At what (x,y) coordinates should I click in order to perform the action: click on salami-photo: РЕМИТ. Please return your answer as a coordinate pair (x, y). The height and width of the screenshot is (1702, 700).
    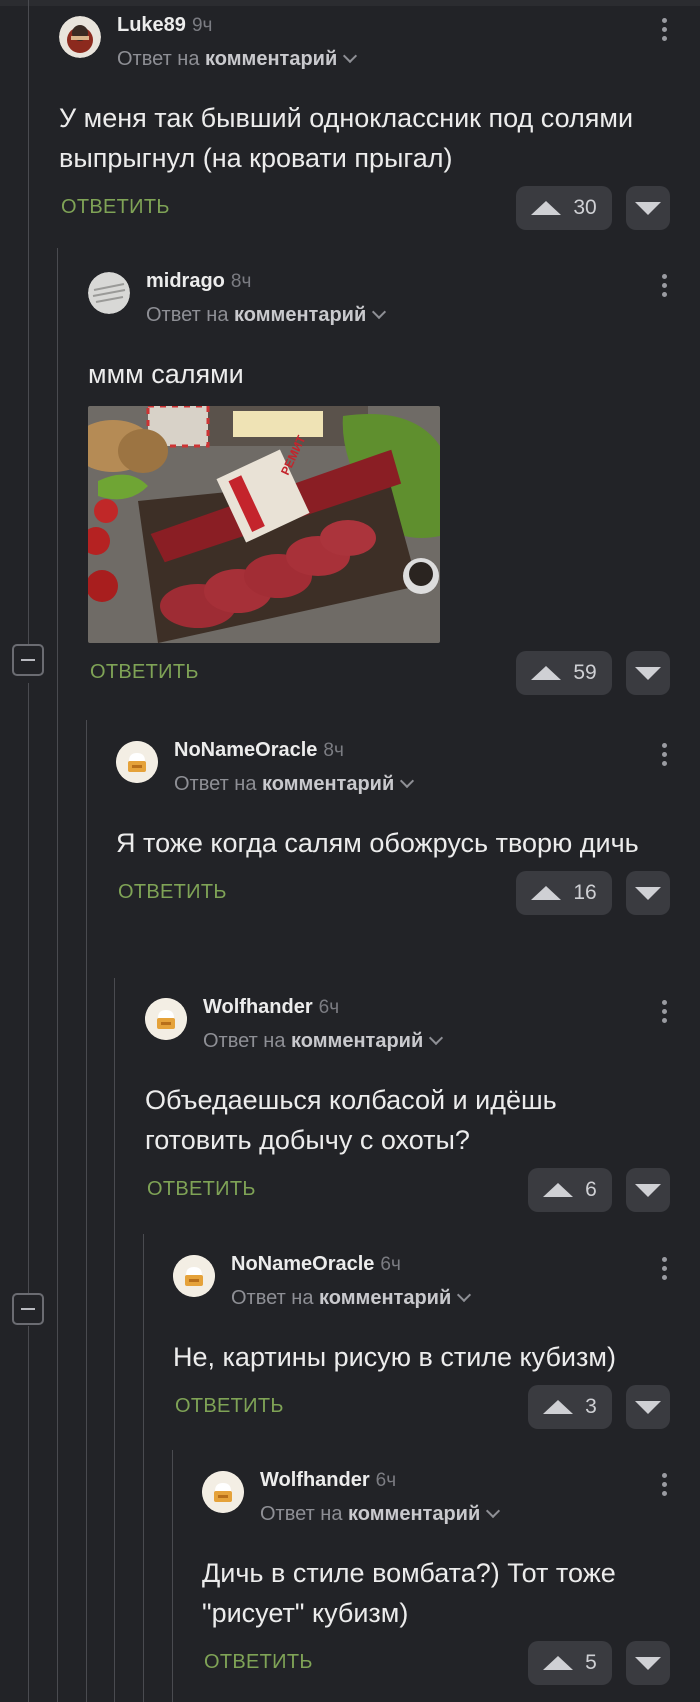
    Looking at the image, I should click on (264, 524).